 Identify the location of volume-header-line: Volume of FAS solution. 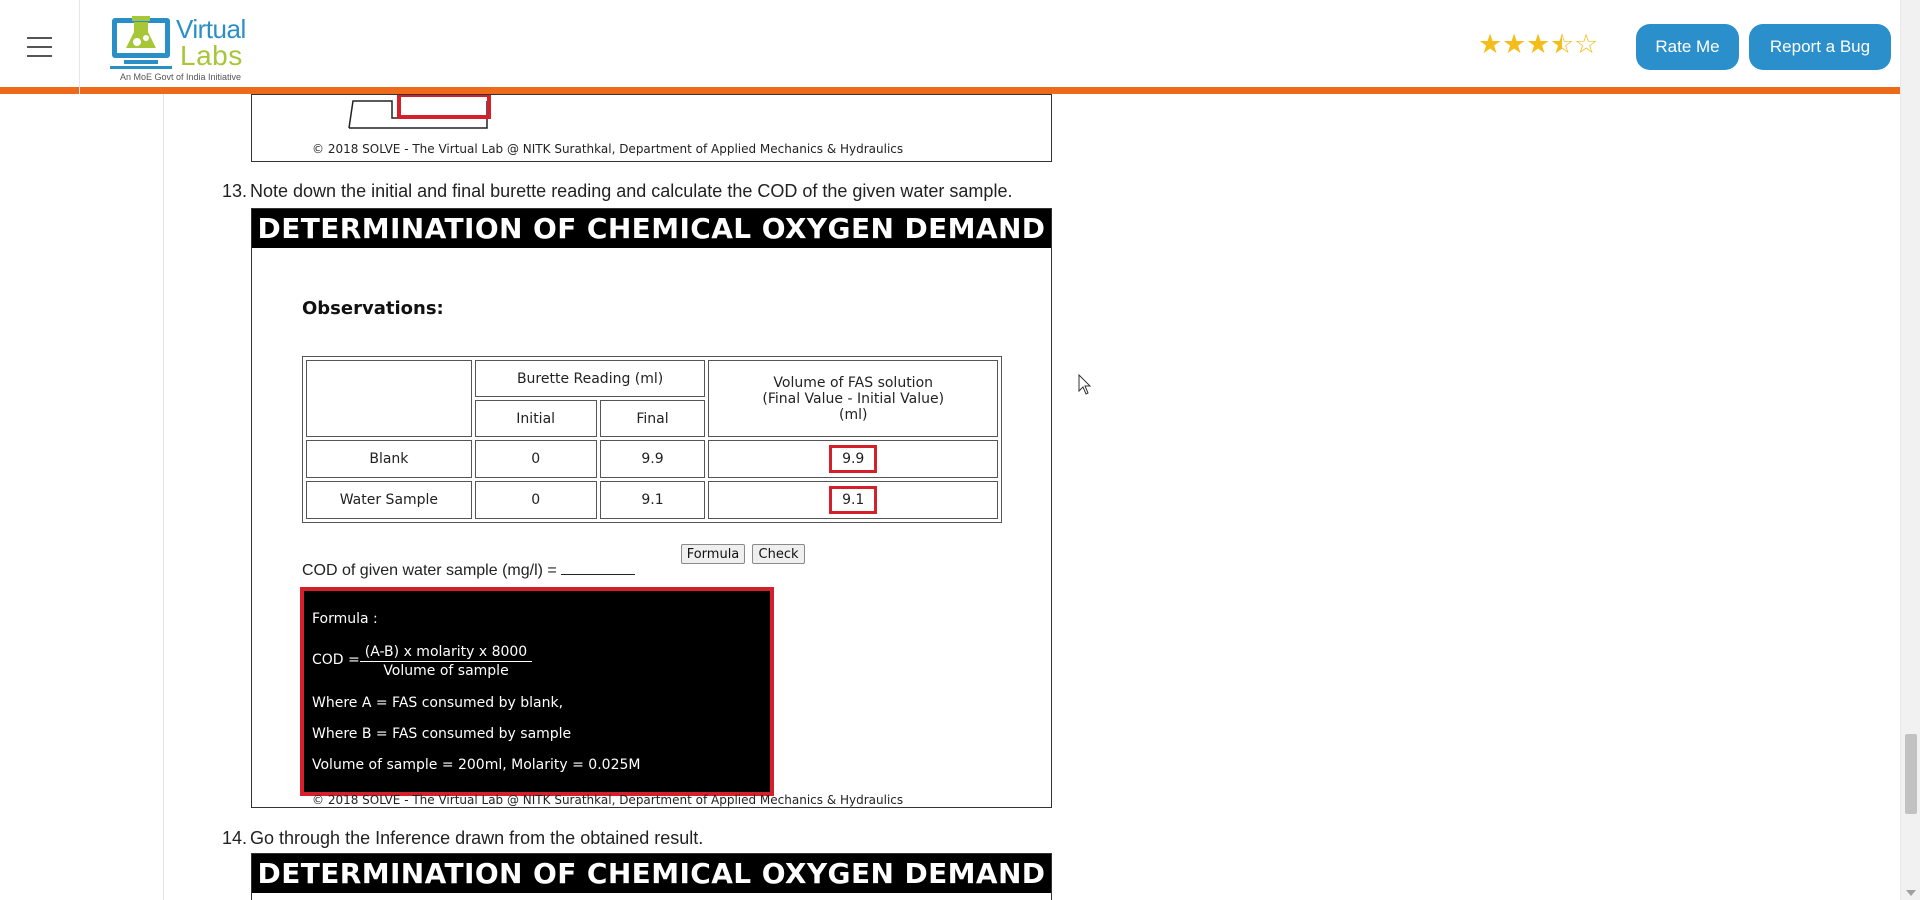
(853, 382).